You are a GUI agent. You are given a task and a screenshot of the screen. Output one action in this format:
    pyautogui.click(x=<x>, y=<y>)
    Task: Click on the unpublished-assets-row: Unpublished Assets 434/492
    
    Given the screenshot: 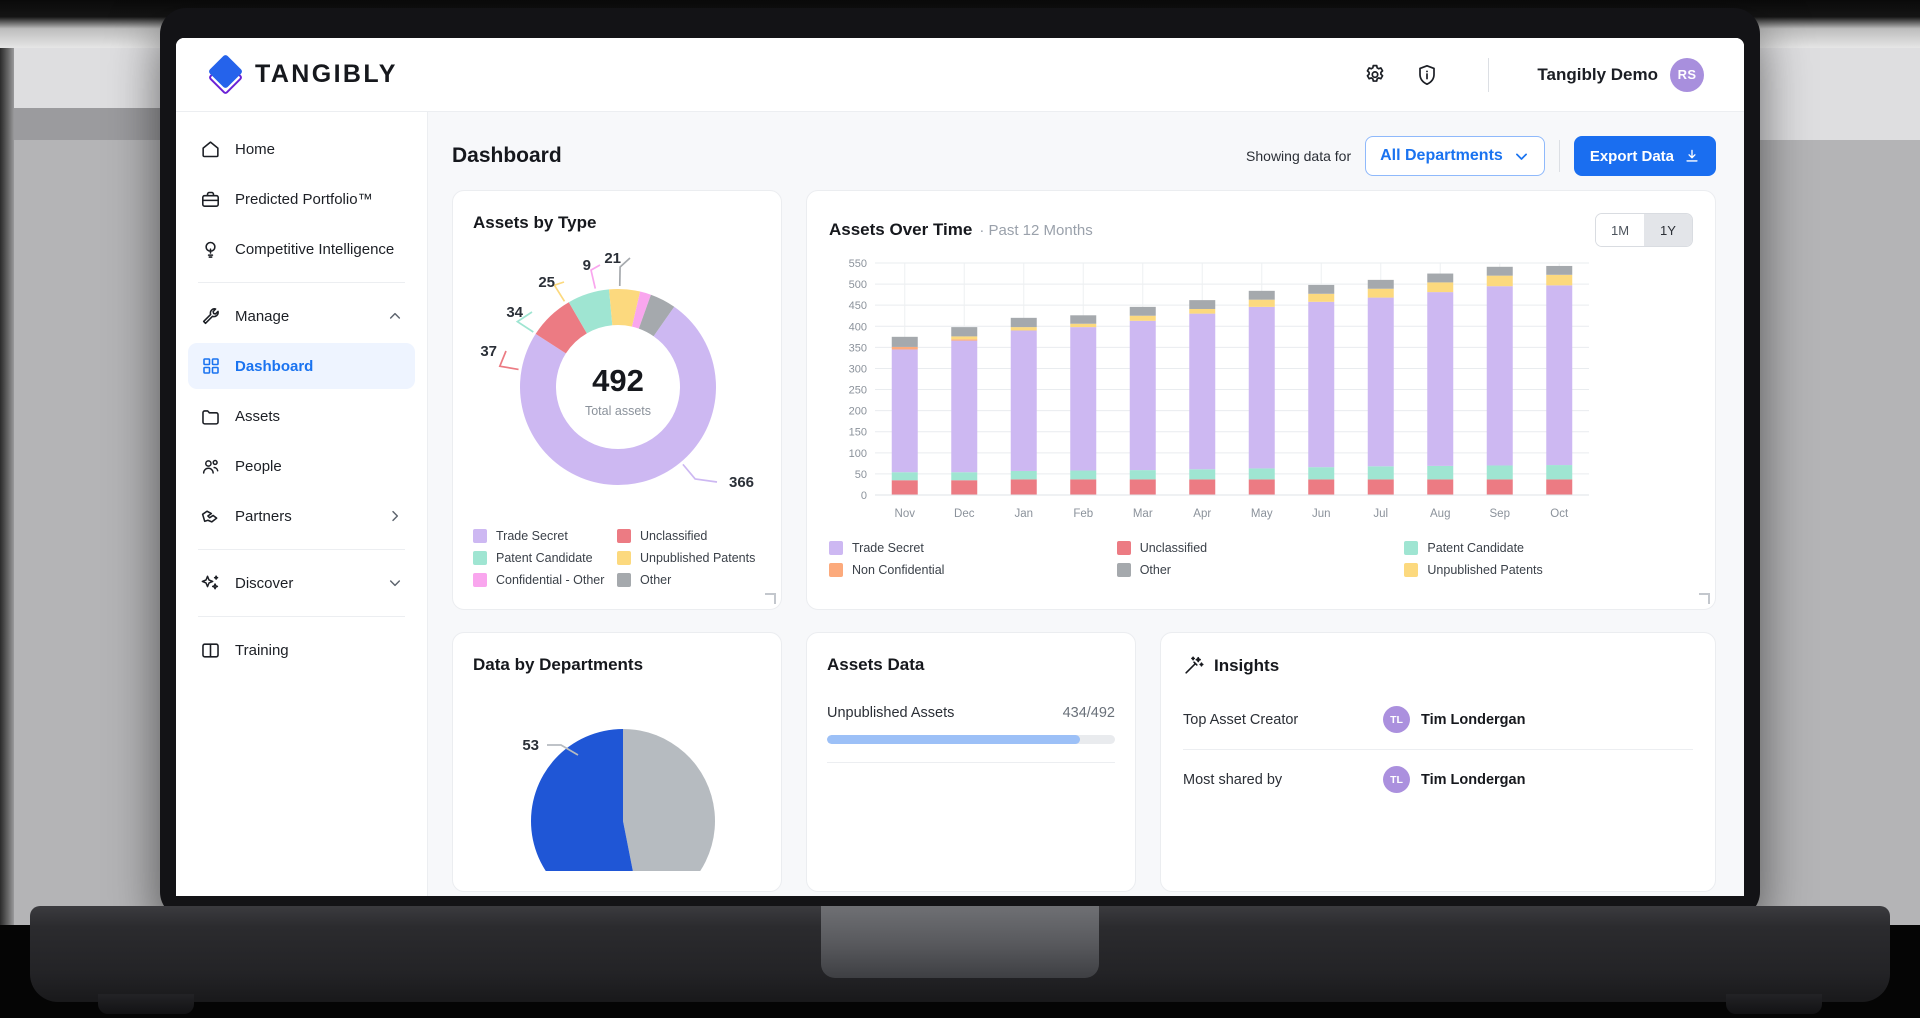 What is the action you would take?
    pyautogui.click(x=971, y=713)
    